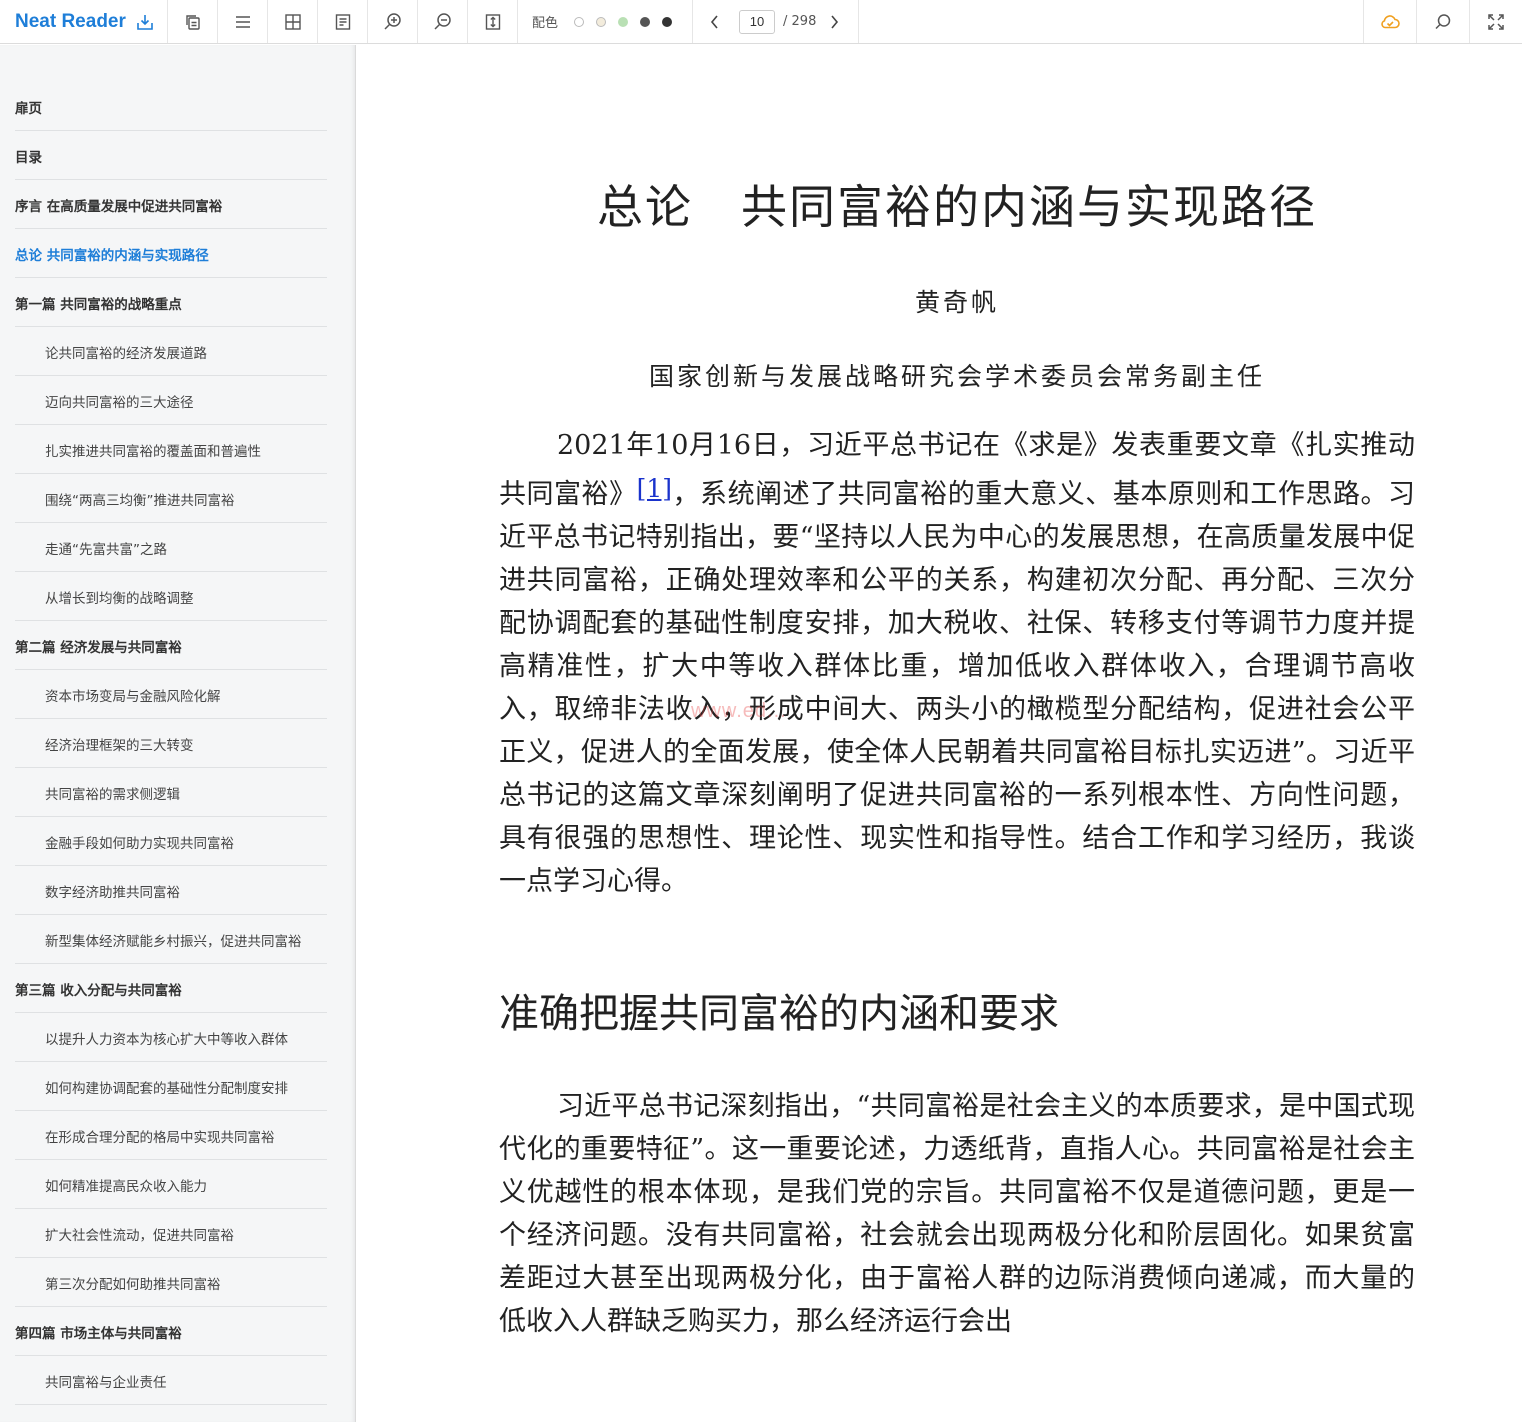 The height and width of the screenshot is (1422, 1522). I want to click on toc-item: 目录, so click(171, 156).